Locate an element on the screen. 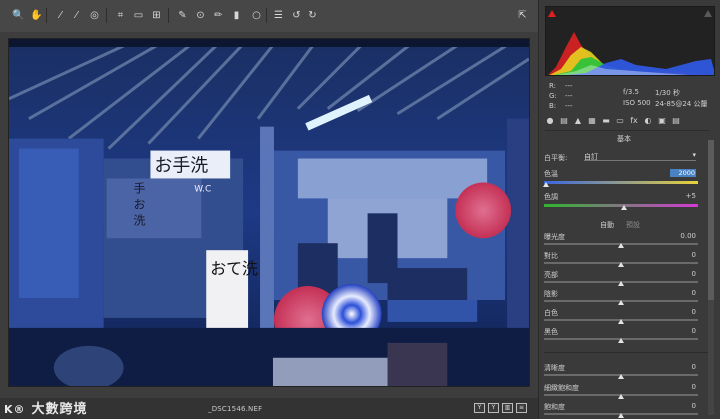 The height and width of the screenshot is (419, 720). tone-slider-value-0: 0.00 is located at coordinates (681, 236).